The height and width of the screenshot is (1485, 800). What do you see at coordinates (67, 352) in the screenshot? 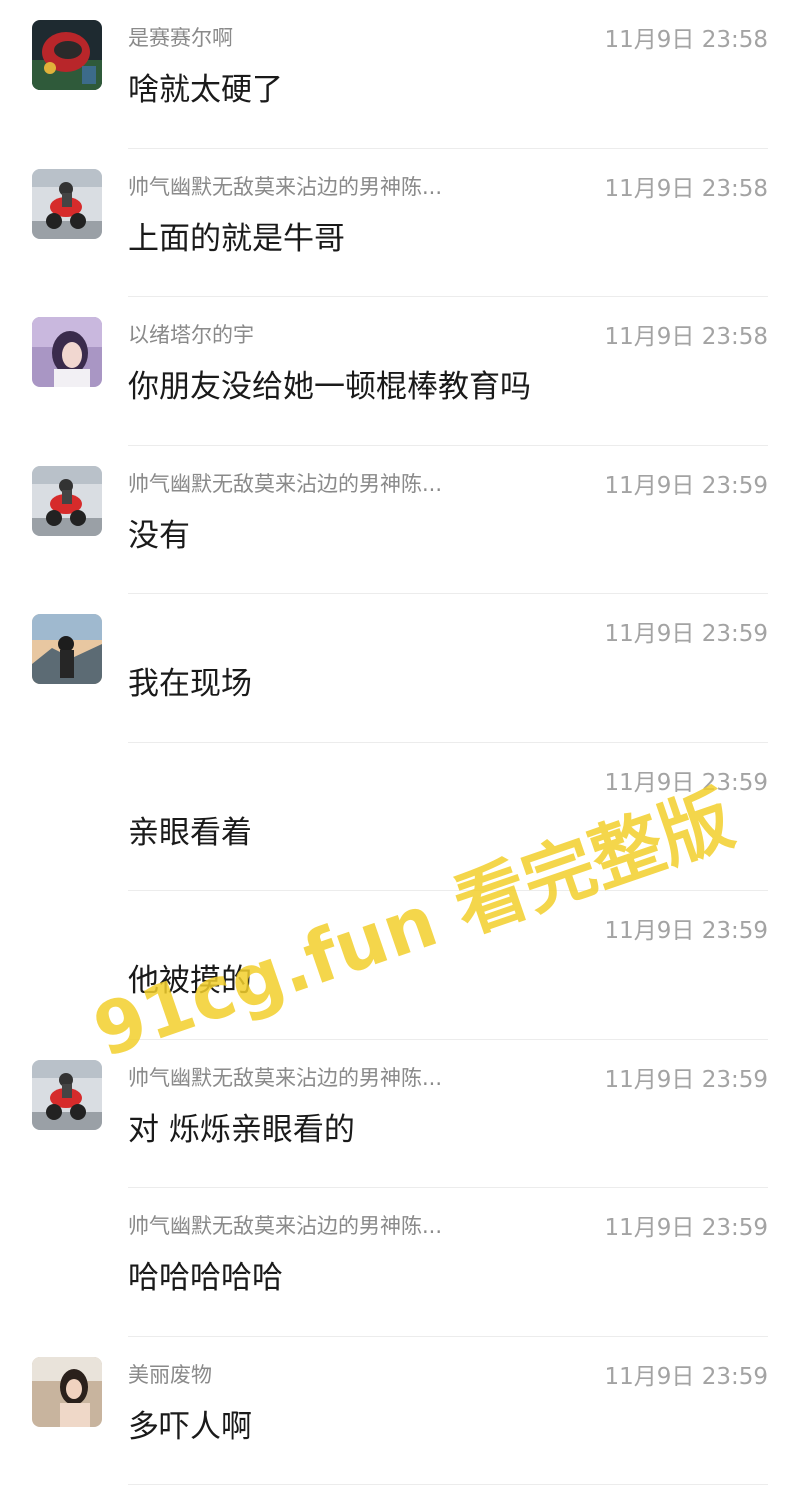
I see `anime-girl-avatar` at bounding box center [67, 352].